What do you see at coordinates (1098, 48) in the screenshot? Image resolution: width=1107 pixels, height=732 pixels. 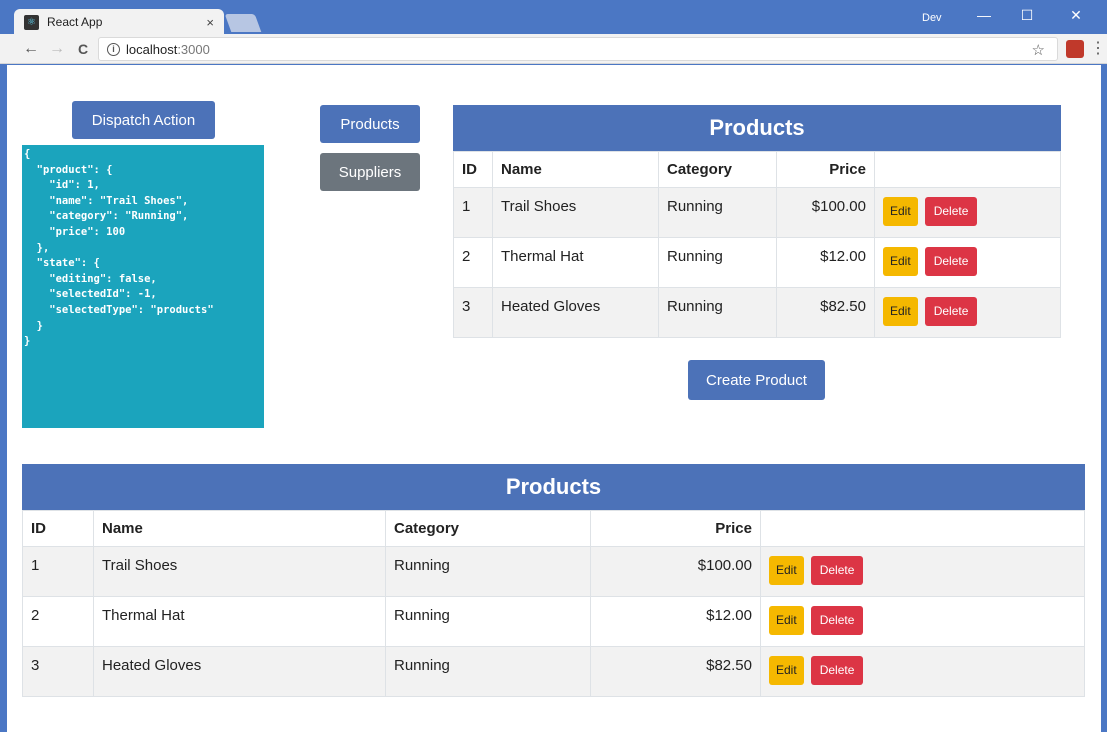 I see `menu-icon: ⋮` at bounding box center [1098, 48].